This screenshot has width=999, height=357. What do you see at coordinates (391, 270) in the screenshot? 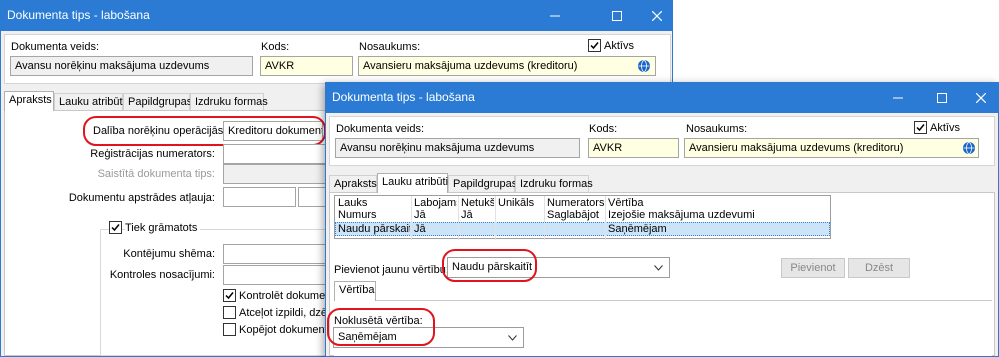
I see `add-value-label: Pievienot jaunu vērtību:` at bounding box center [391, 270].